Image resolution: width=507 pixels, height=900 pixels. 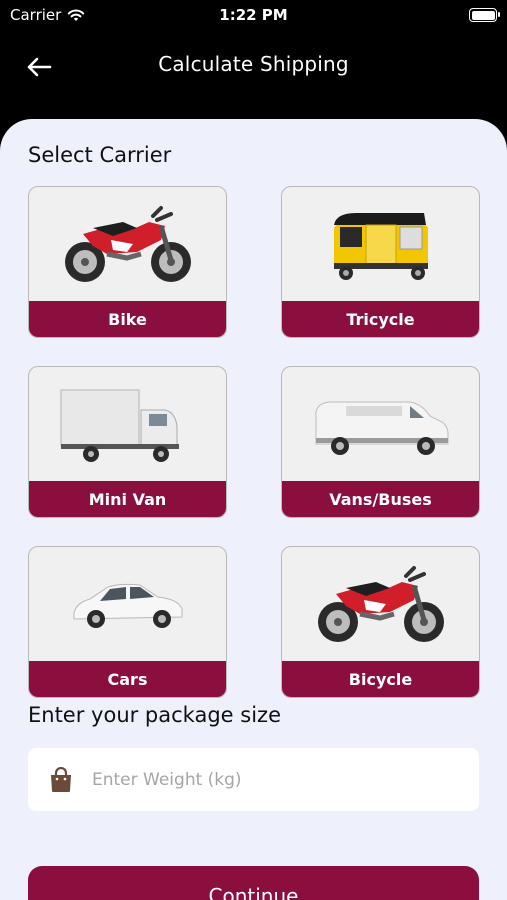 What do you see at coordinates (127, 679) in the screenshot?
I see `carrier-label-cars: Cars` at bounding box center [127, 679].